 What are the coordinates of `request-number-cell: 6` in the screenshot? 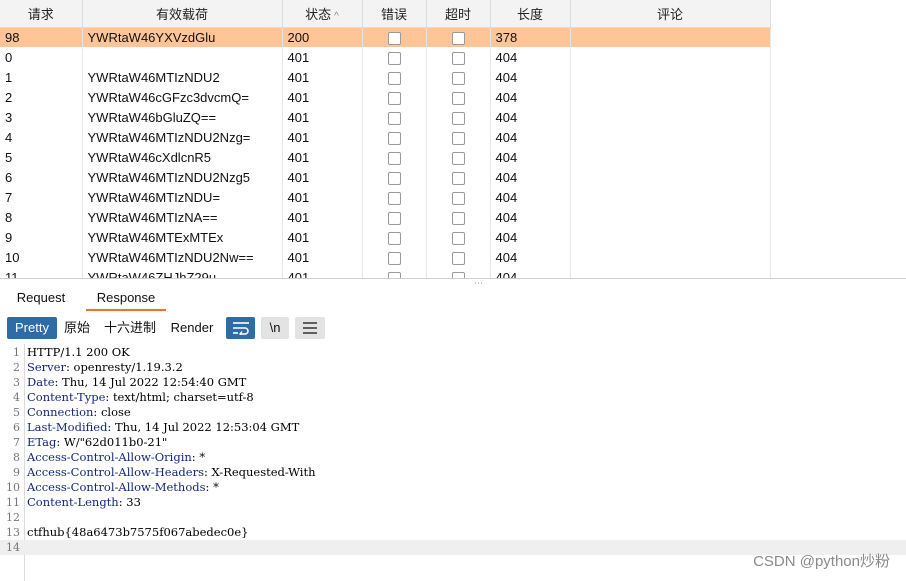 It's located at (41, 177).